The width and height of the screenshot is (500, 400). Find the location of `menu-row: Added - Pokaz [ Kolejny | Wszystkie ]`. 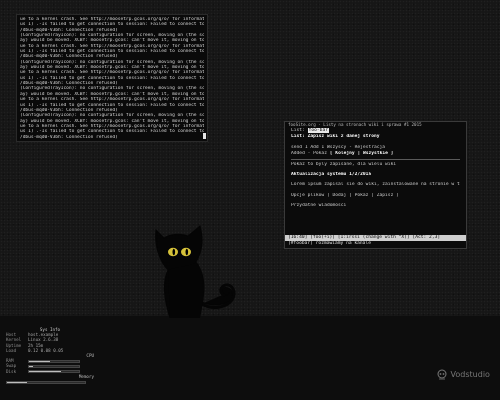

menu-row: Added - Pokaz [ Kolejny | Wszystkie ] is located at coordinates (342, 153).